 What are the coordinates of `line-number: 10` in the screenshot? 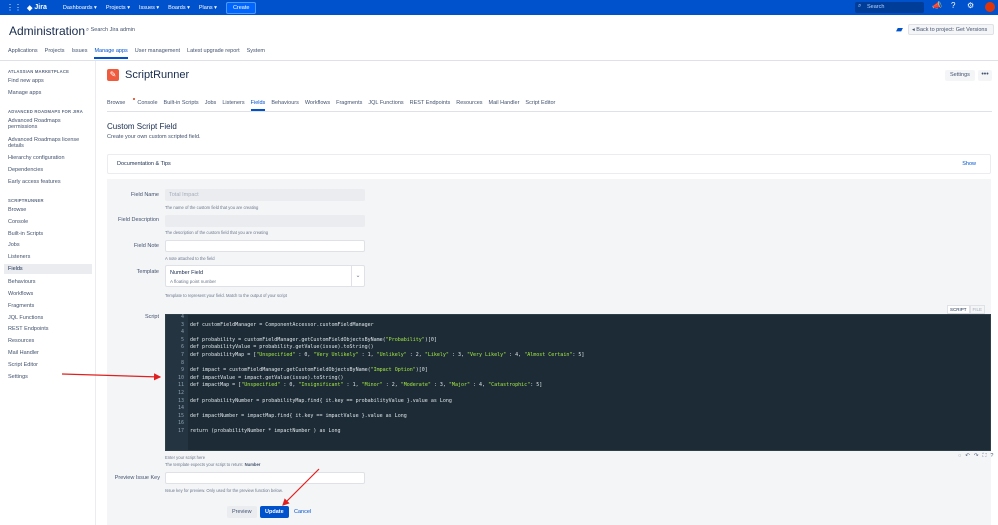 It's located at (180, 377).